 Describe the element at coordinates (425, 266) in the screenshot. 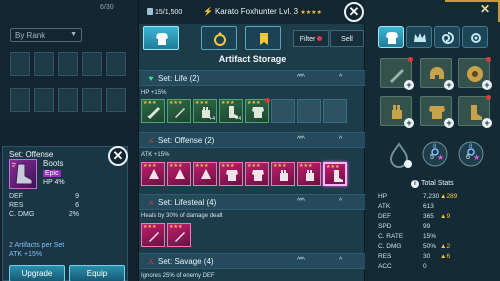

I see `stat-value: 0` at that location.